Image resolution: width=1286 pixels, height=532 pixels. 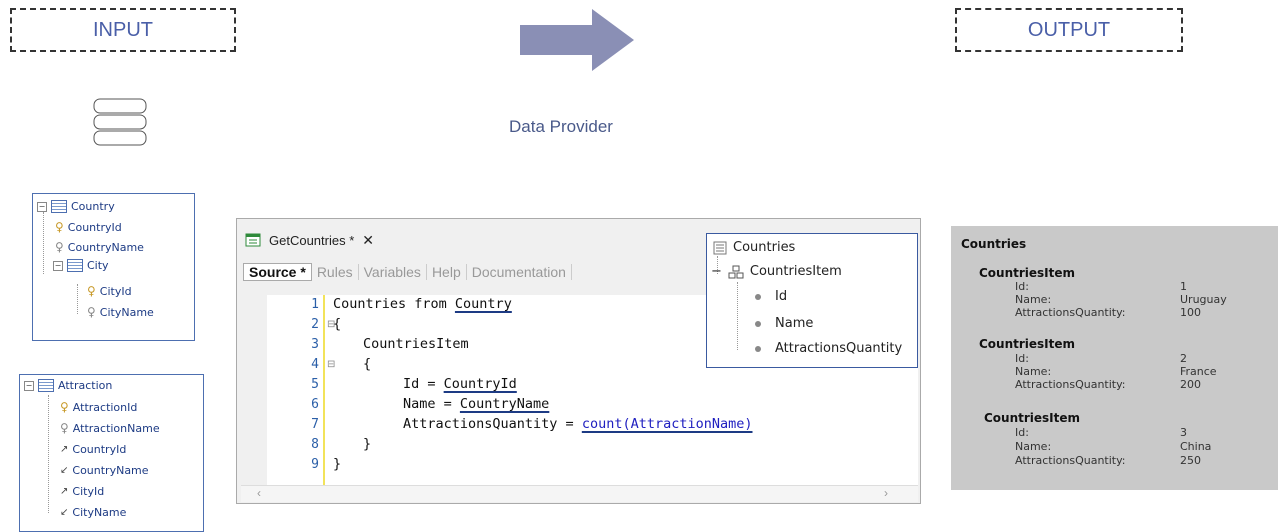 What do you see at coordinates (422, 304) in the screenshot?
I see `code-line: Countries from Country` at bounding box center [422, 304].